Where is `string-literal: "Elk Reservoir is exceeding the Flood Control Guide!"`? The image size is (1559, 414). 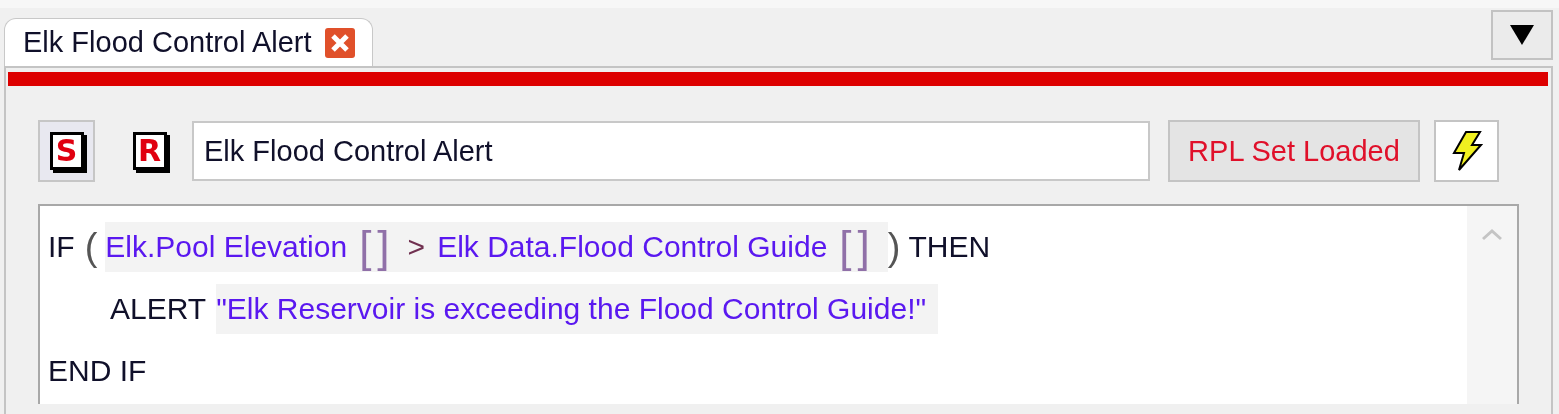
string-literal: "Elk Reservoir is exceeding the Flood Control Guide!" is located at coordinates (577, 309).